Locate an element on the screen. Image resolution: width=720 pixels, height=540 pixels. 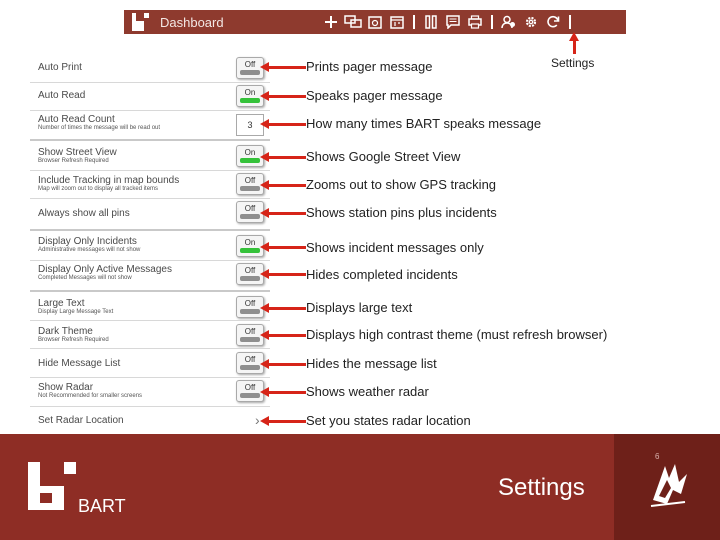
setting-label: Display Only Active Messages is located at coordinates (105, 269).